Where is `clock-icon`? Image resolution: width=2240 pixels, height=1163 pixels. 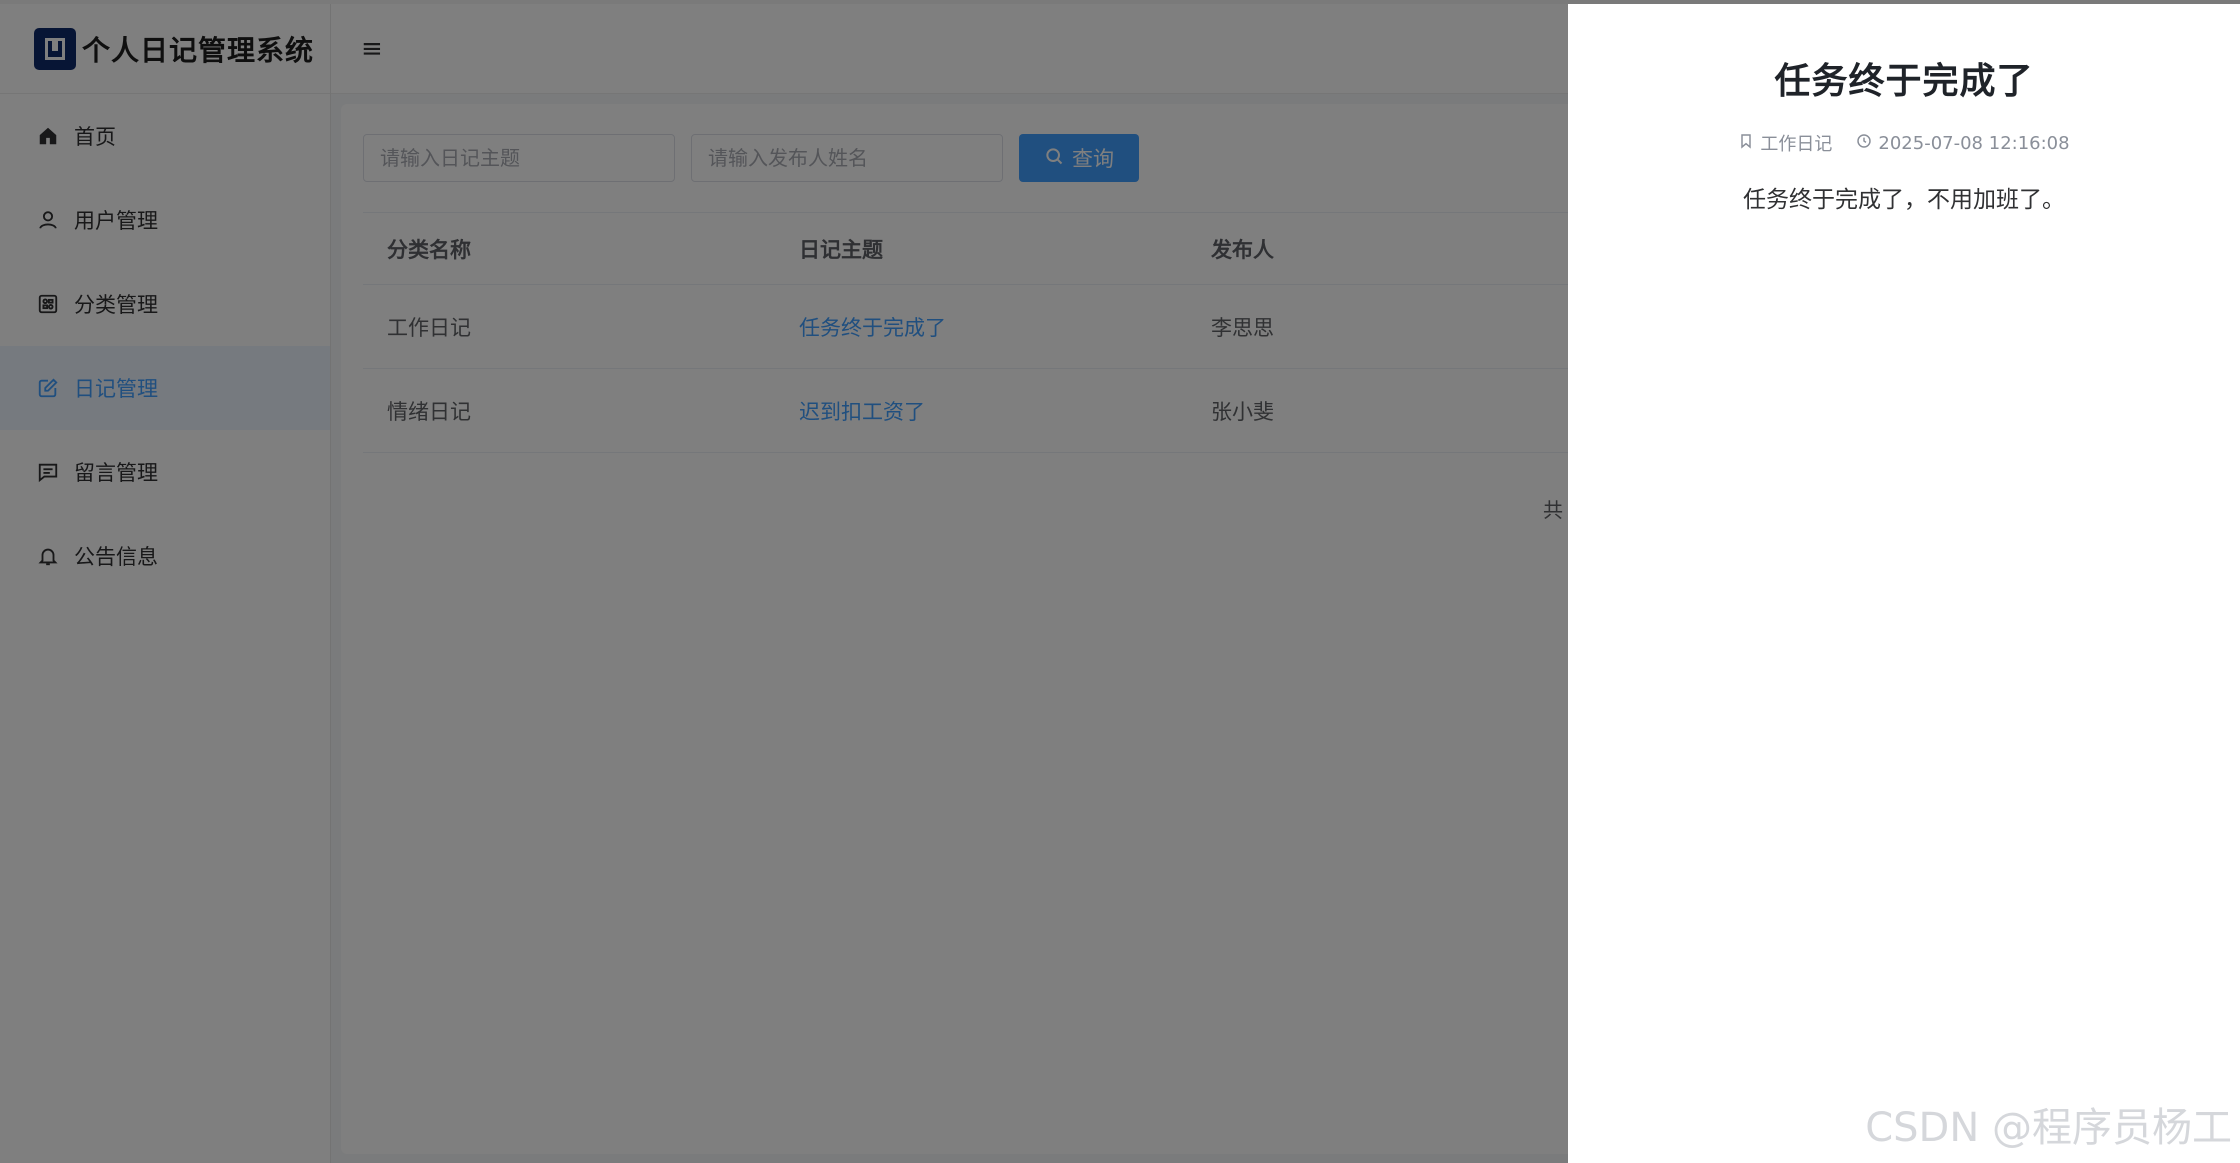
clock-icon is located at coordinates (1864, 143).